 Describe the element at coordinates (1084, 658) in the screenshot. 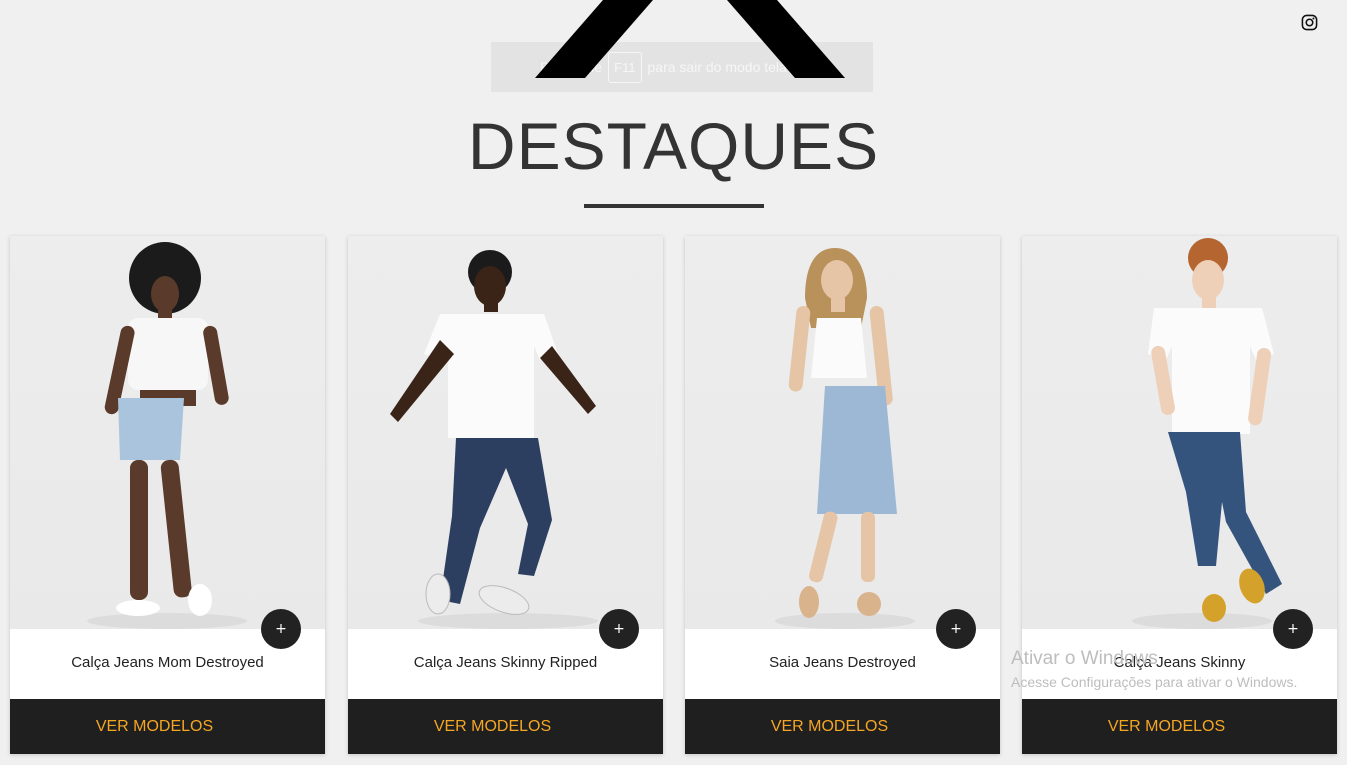

I see `watermark-title: Ativar o Windows` at that location.